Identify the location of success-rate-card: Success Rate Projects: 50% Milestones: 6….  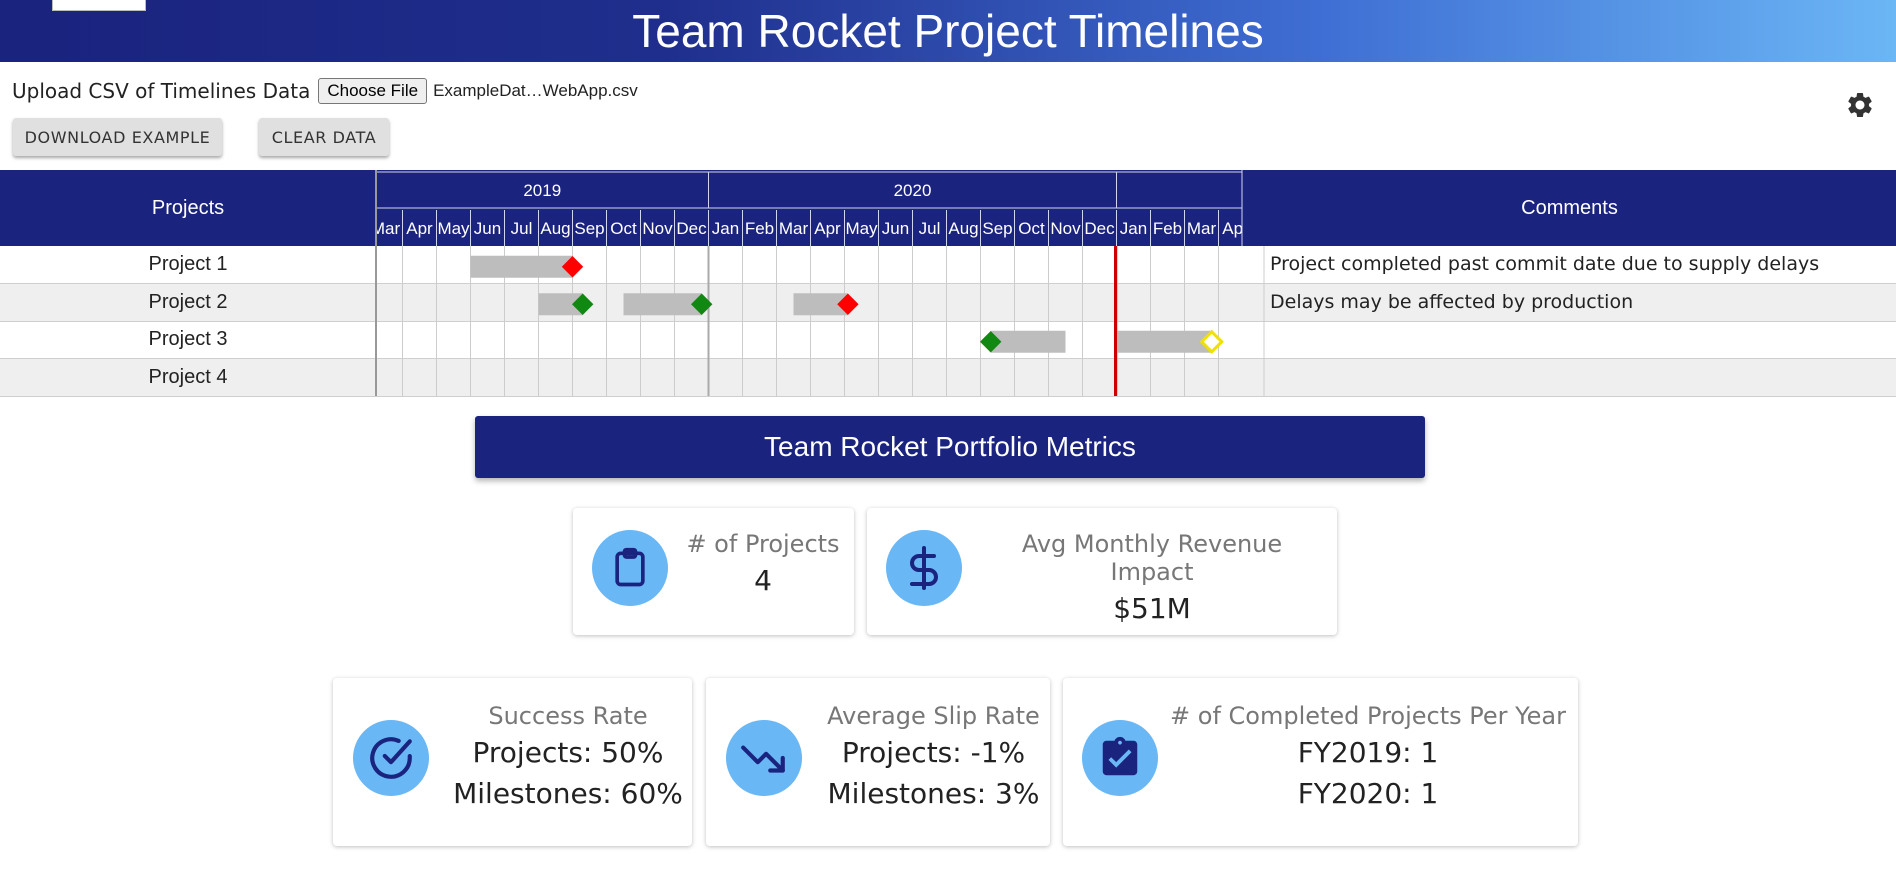
(512, 762).